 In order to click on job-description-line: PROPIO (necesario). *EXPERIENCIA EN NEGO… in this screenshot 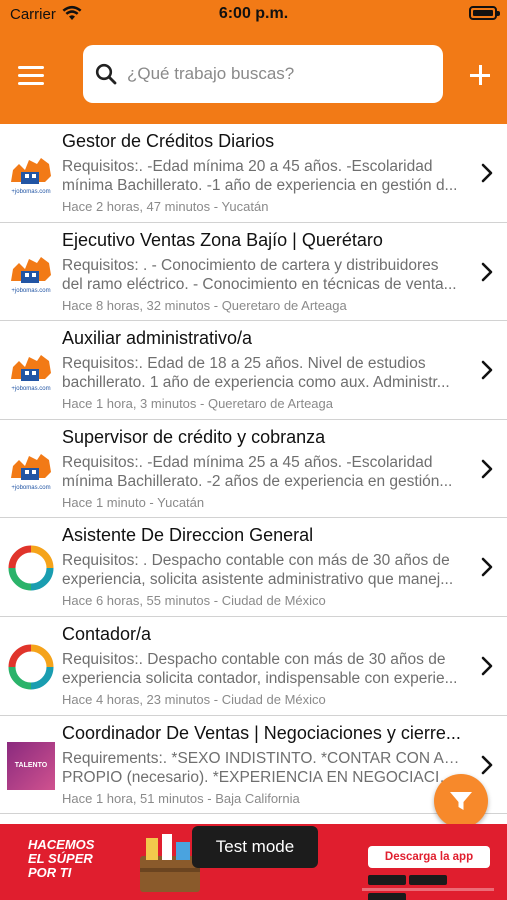, I will do `click(263, 777)`.